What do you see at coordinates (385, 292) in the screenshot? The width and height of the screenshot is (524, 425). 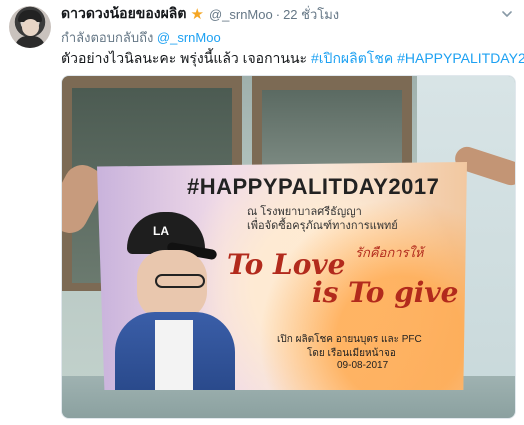 I see `banner-slogan: is To give` at bounding box center [385, 292].